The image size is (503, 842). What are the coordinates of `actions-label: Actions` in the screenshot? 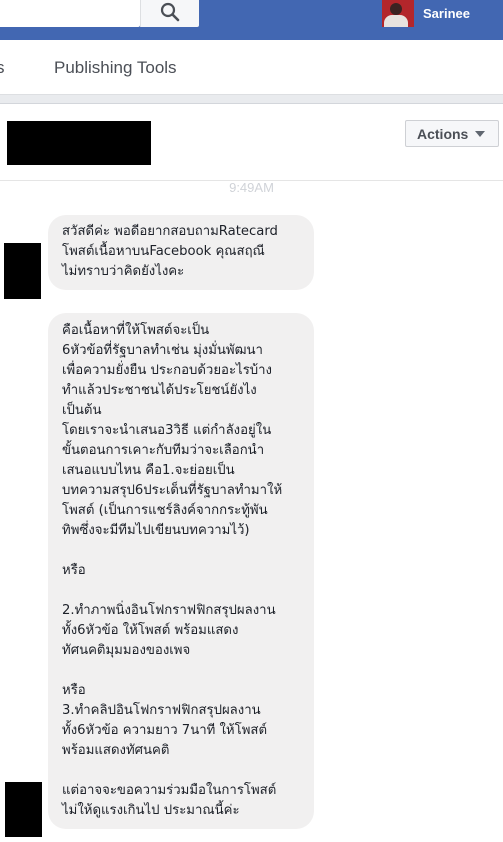 It's located at (443, 133).